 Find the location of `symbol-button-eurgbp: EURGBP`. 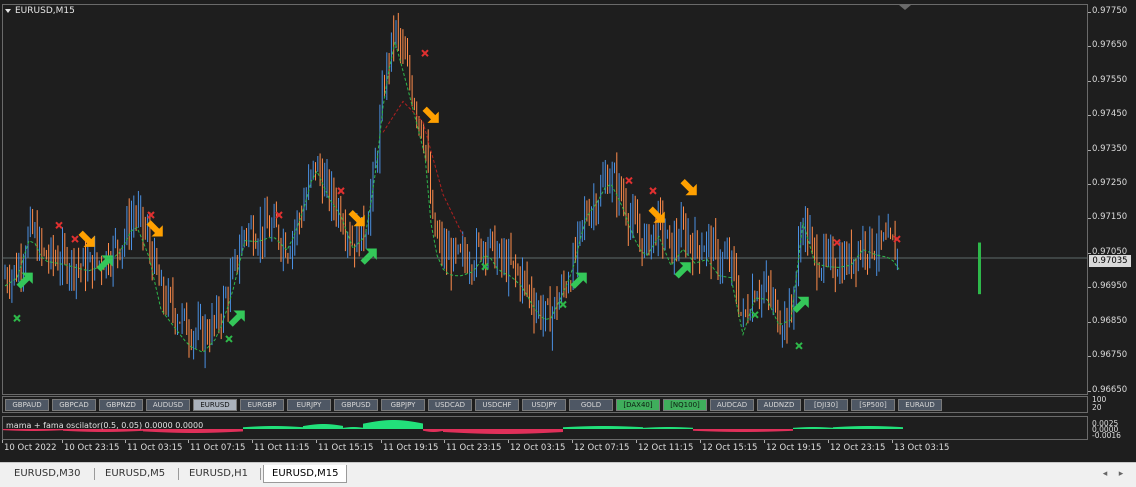

symbol-button-eurgbp: EURGBP is located at coordinates (262, 405).